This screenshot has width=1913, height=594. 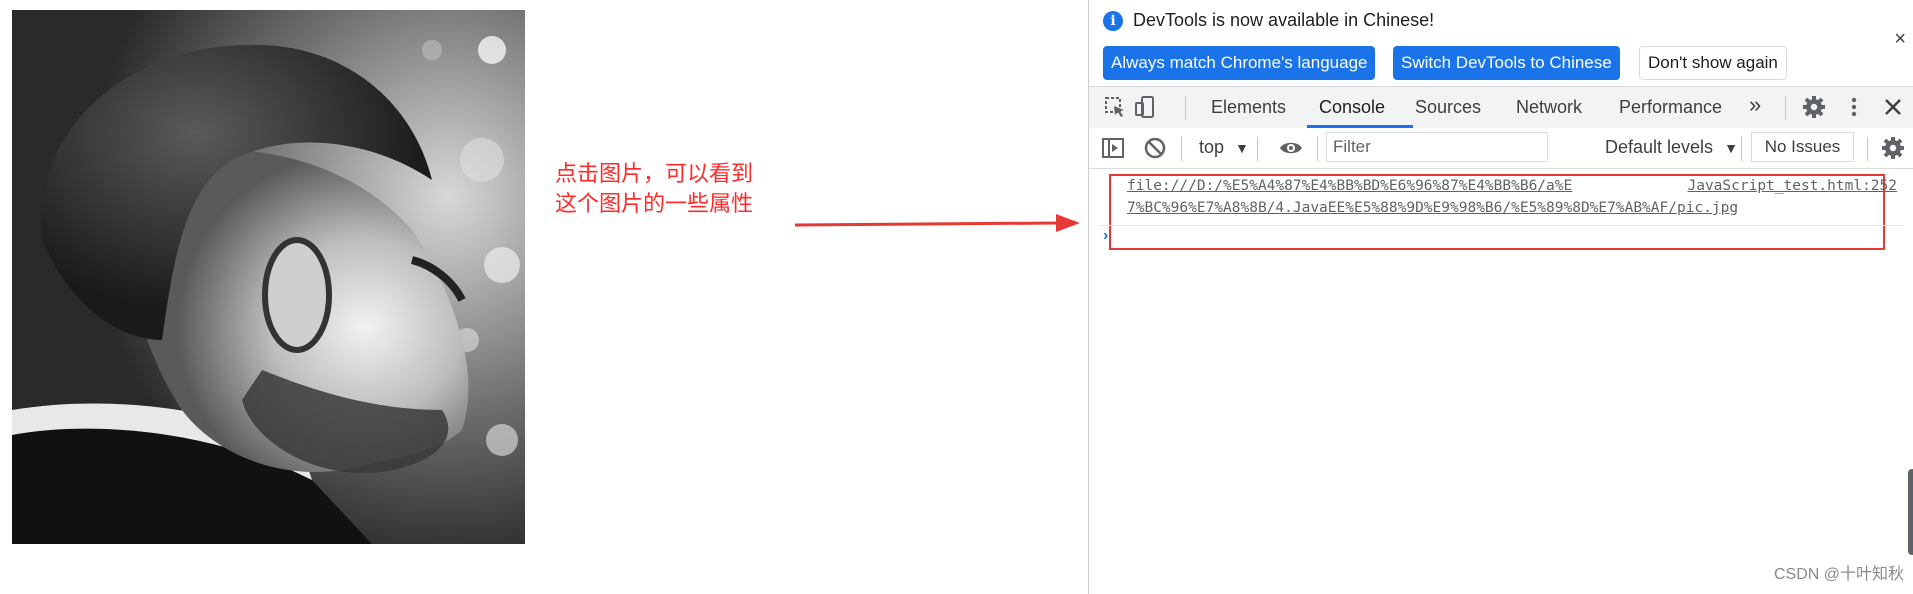 What do you see at coordinates (1814, 107) in the screenshot?
I see `settings-gear-icon` at bounding box center [1814, 107].